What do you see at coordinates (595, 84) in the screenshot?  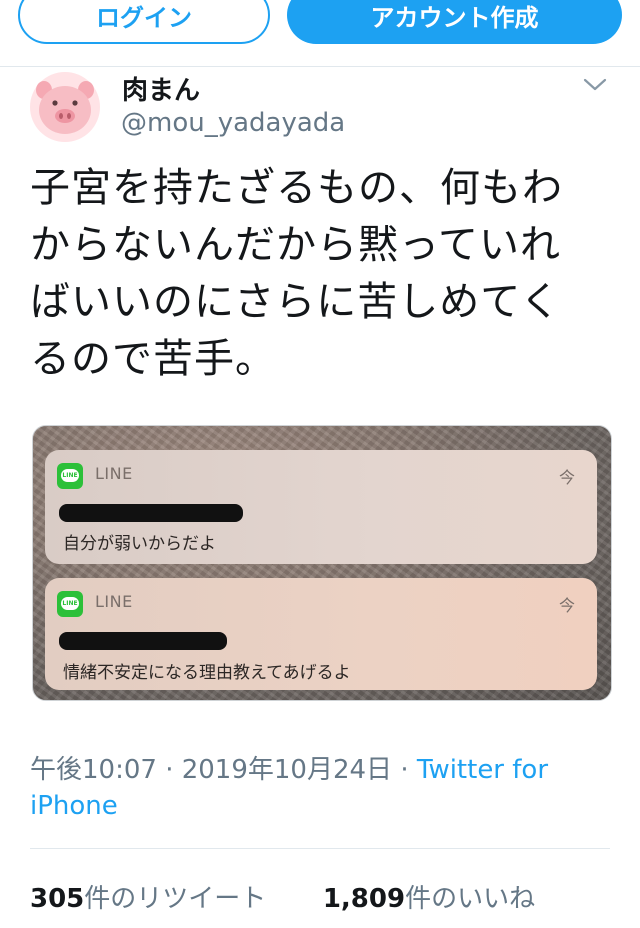 I see `chevron-down-icon` at bounding box center [595, 84].